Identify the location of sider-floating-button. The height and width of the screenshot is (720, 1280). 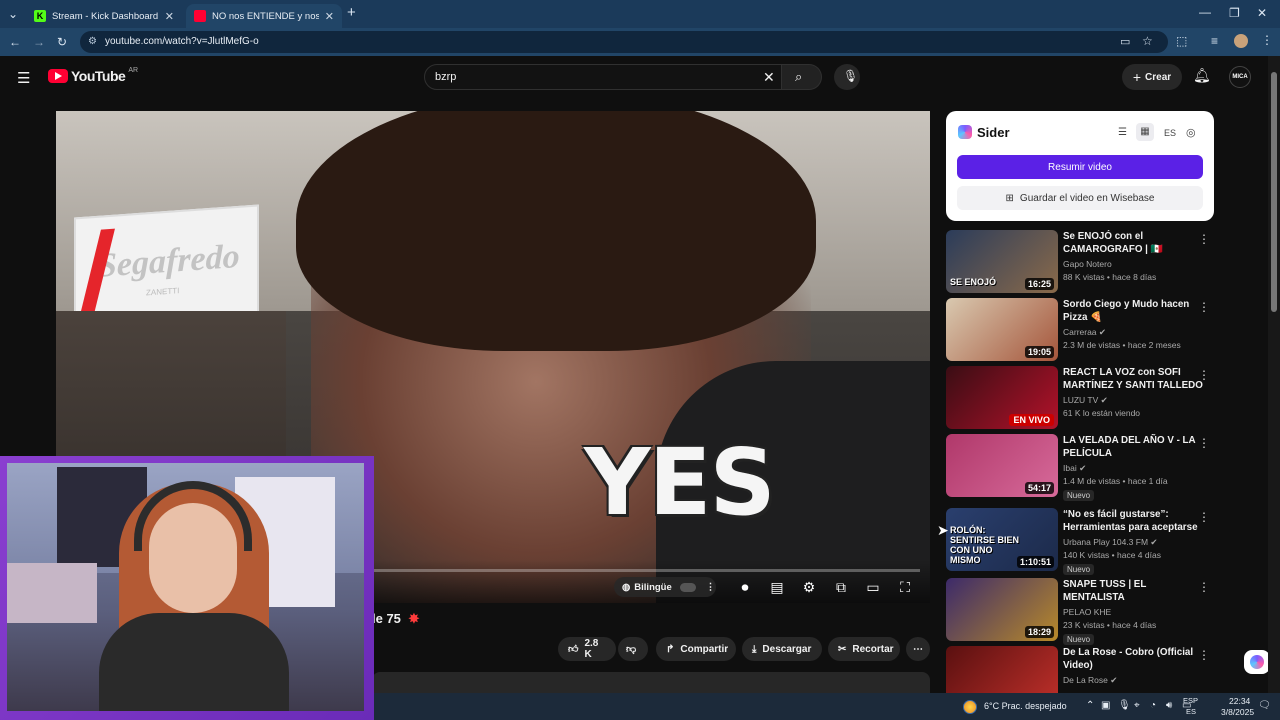
(1257, 662).